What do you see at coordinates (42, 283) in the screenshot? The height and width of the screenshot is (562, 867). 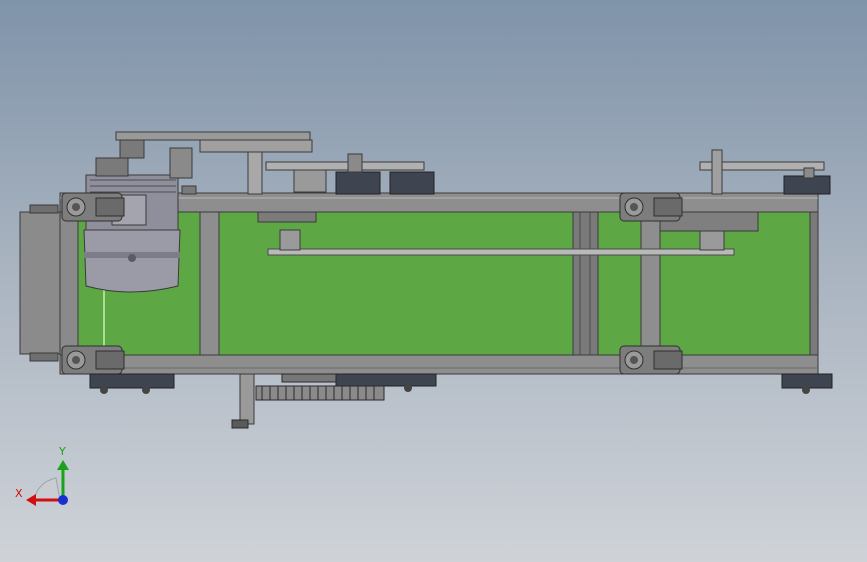 I see `end-guard` at bounding box center [42, 283].